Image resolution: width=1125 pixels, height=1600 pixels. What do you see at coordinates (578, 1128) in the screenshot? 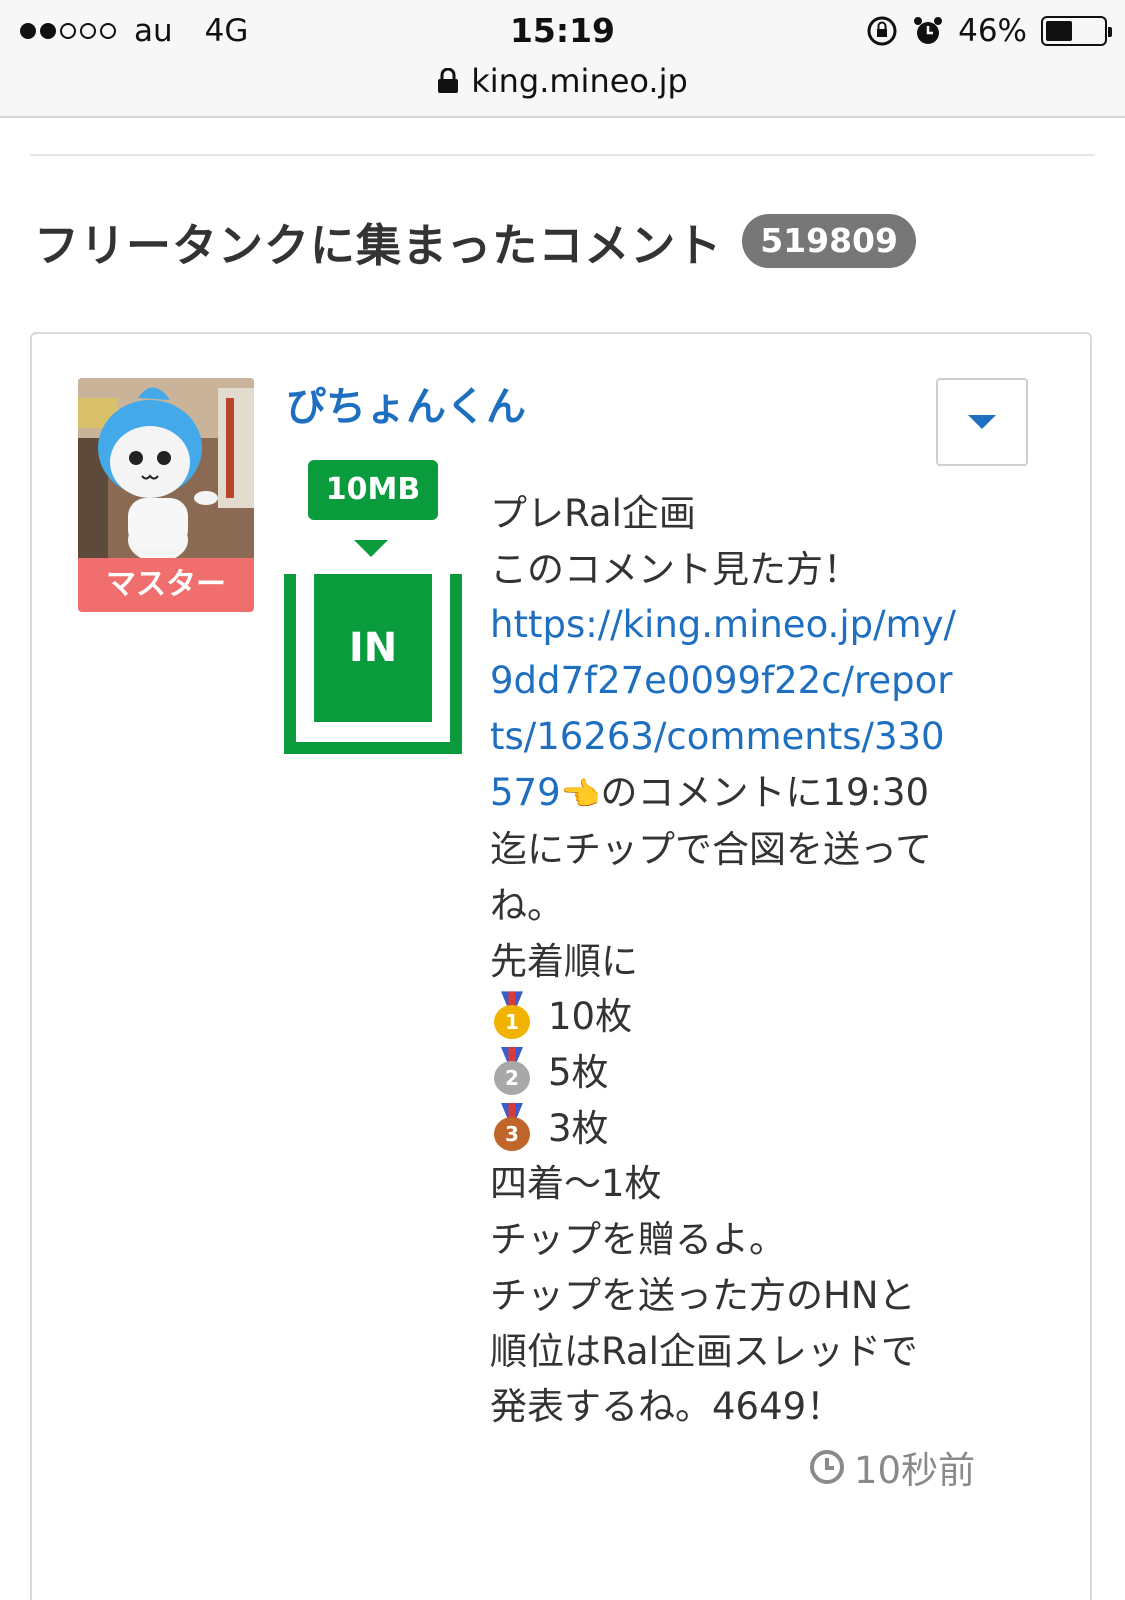
I see `comment-text: 3枚` at bounding box center [578, 1128].